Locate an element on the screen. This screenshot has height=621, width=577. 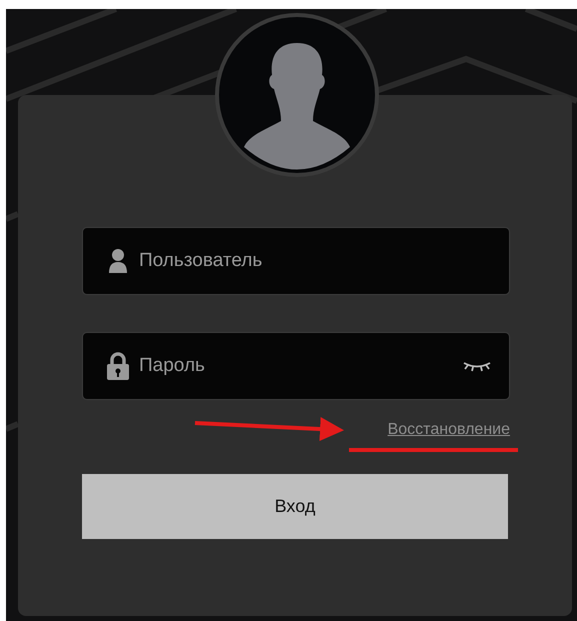
lock-icon is located at coordinates (118, 366).